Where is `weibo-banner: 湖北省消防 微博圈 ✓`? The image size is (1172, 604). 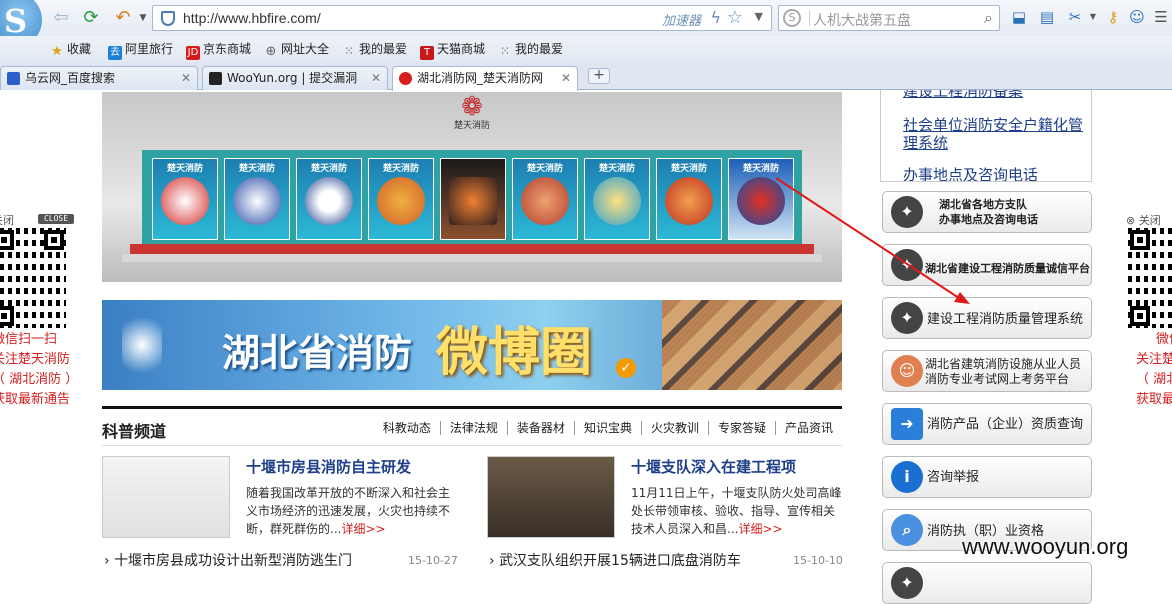 weibo-banner: 湖北省消防 微博圈 ✓ is located at coordinates (472, 345).